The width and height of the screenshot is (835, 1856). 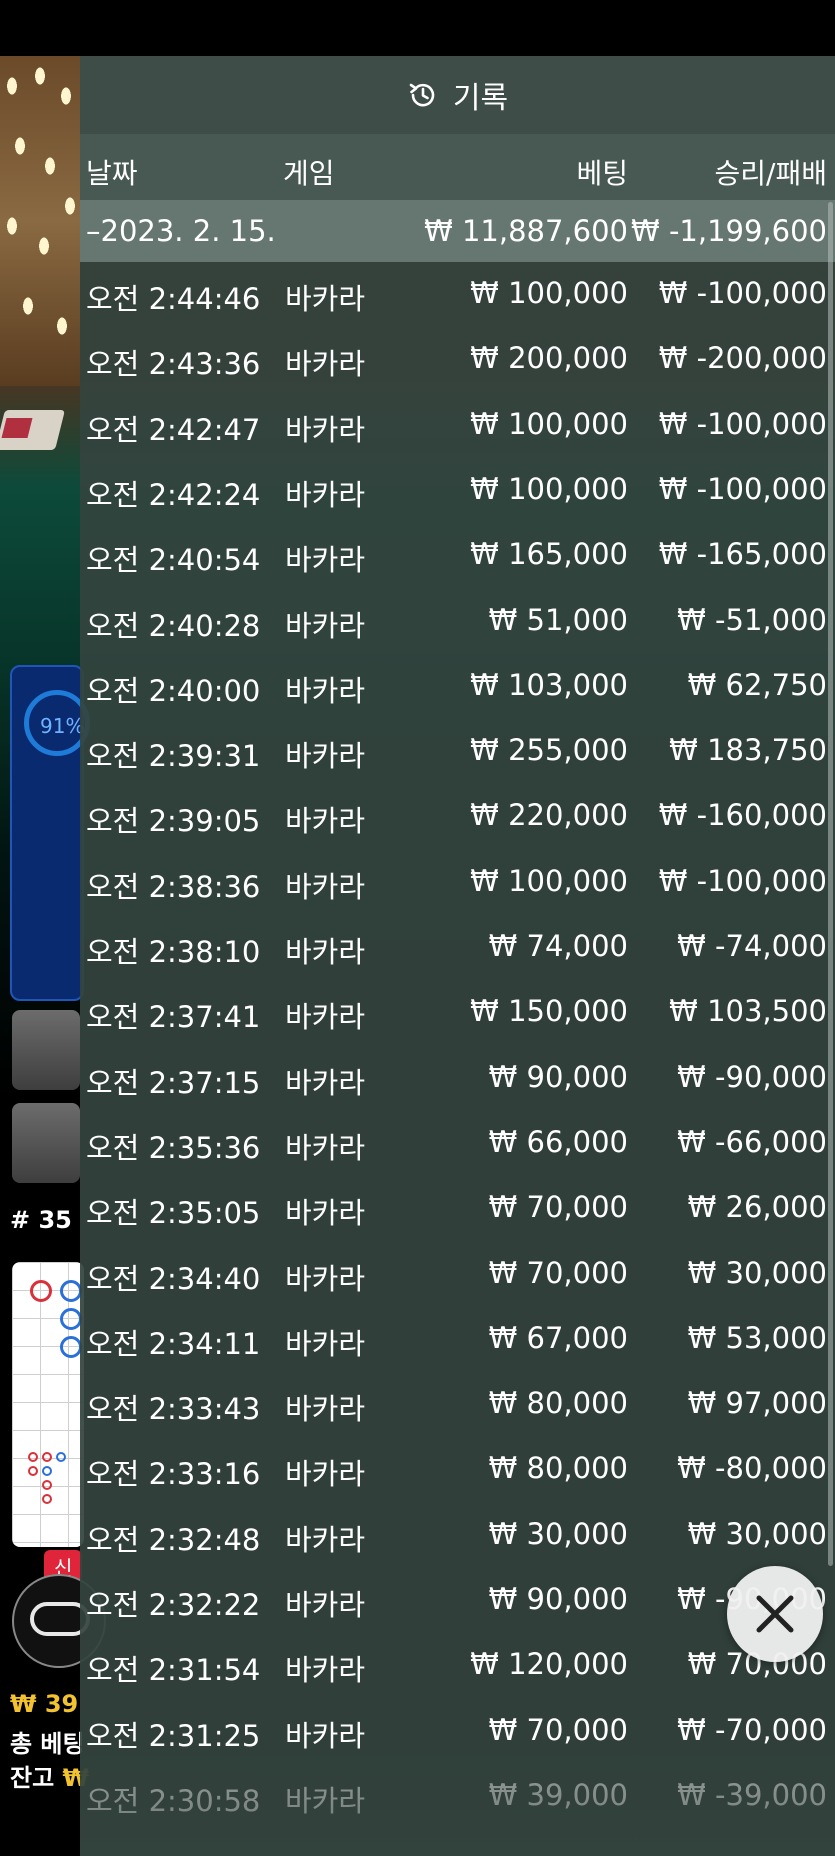 I want to click on row-time: 오전 2:43:36, so click(x=173, y=364).